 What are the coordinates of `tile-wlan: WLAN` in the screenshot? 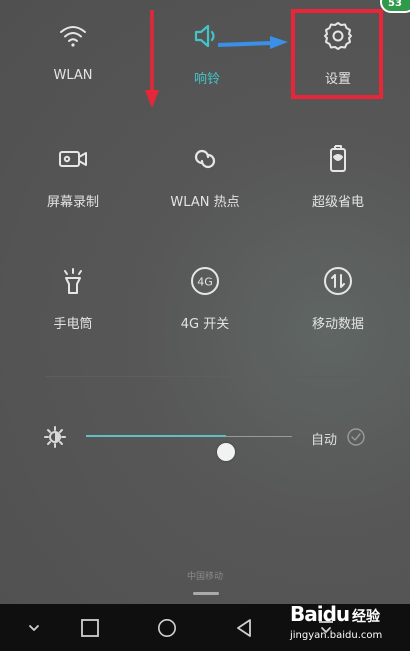 It's located at (73, 58).